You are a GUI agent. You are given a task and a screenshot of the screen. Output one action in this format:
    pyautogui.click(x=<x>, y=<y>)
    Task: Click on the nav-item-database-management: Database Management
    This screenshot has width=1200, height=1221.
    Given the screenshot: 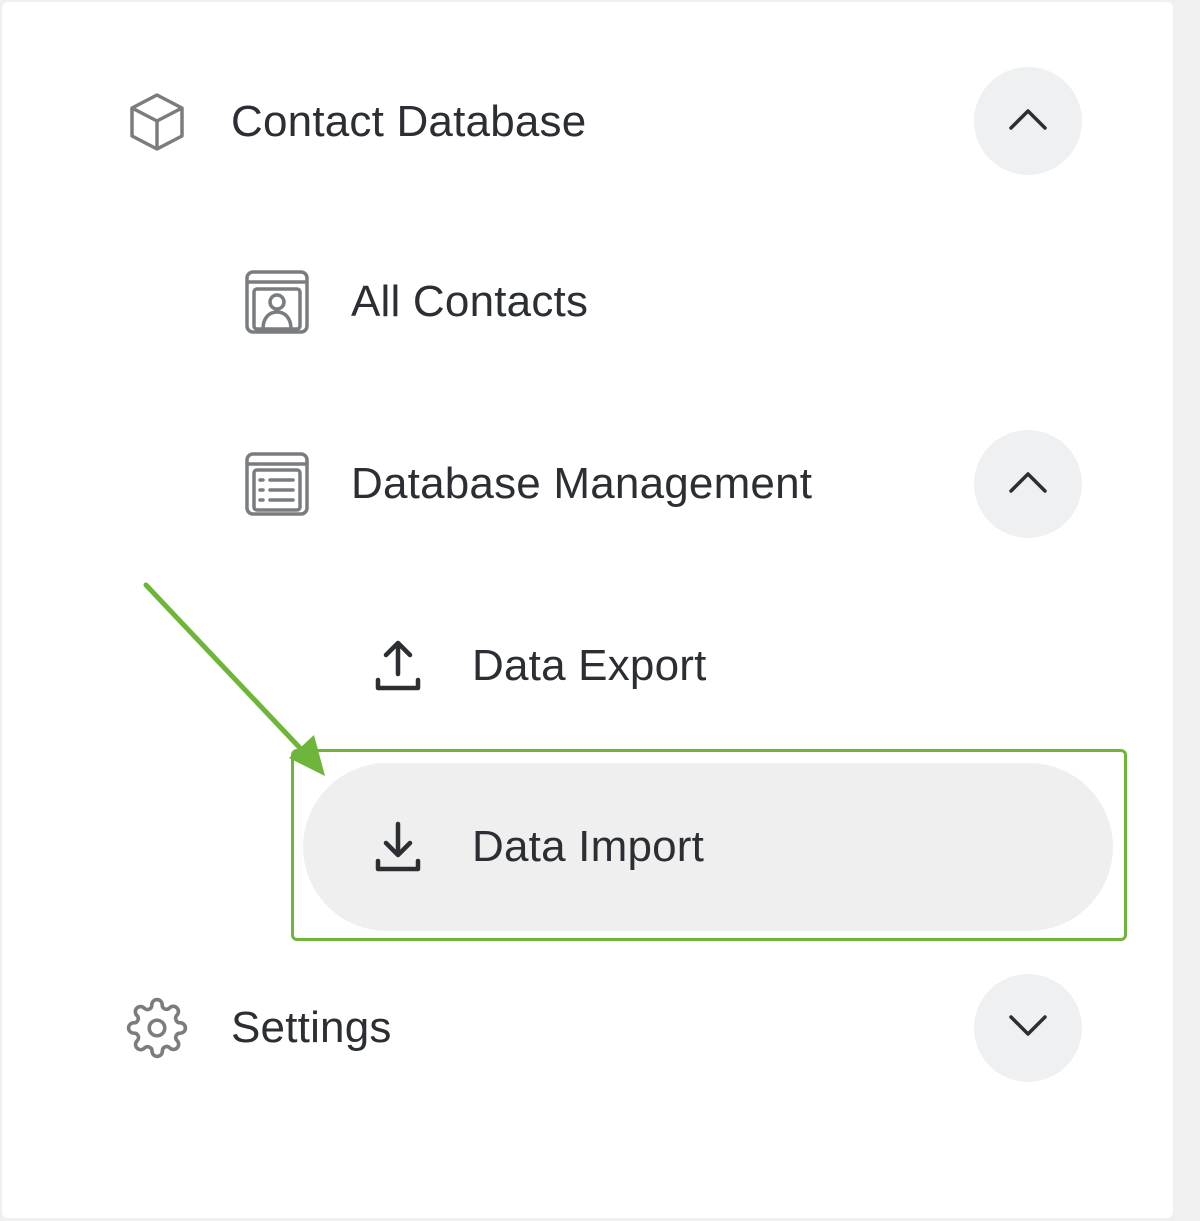 What is the action you would take?
    pyautogui.click(x=528, y=484)
    